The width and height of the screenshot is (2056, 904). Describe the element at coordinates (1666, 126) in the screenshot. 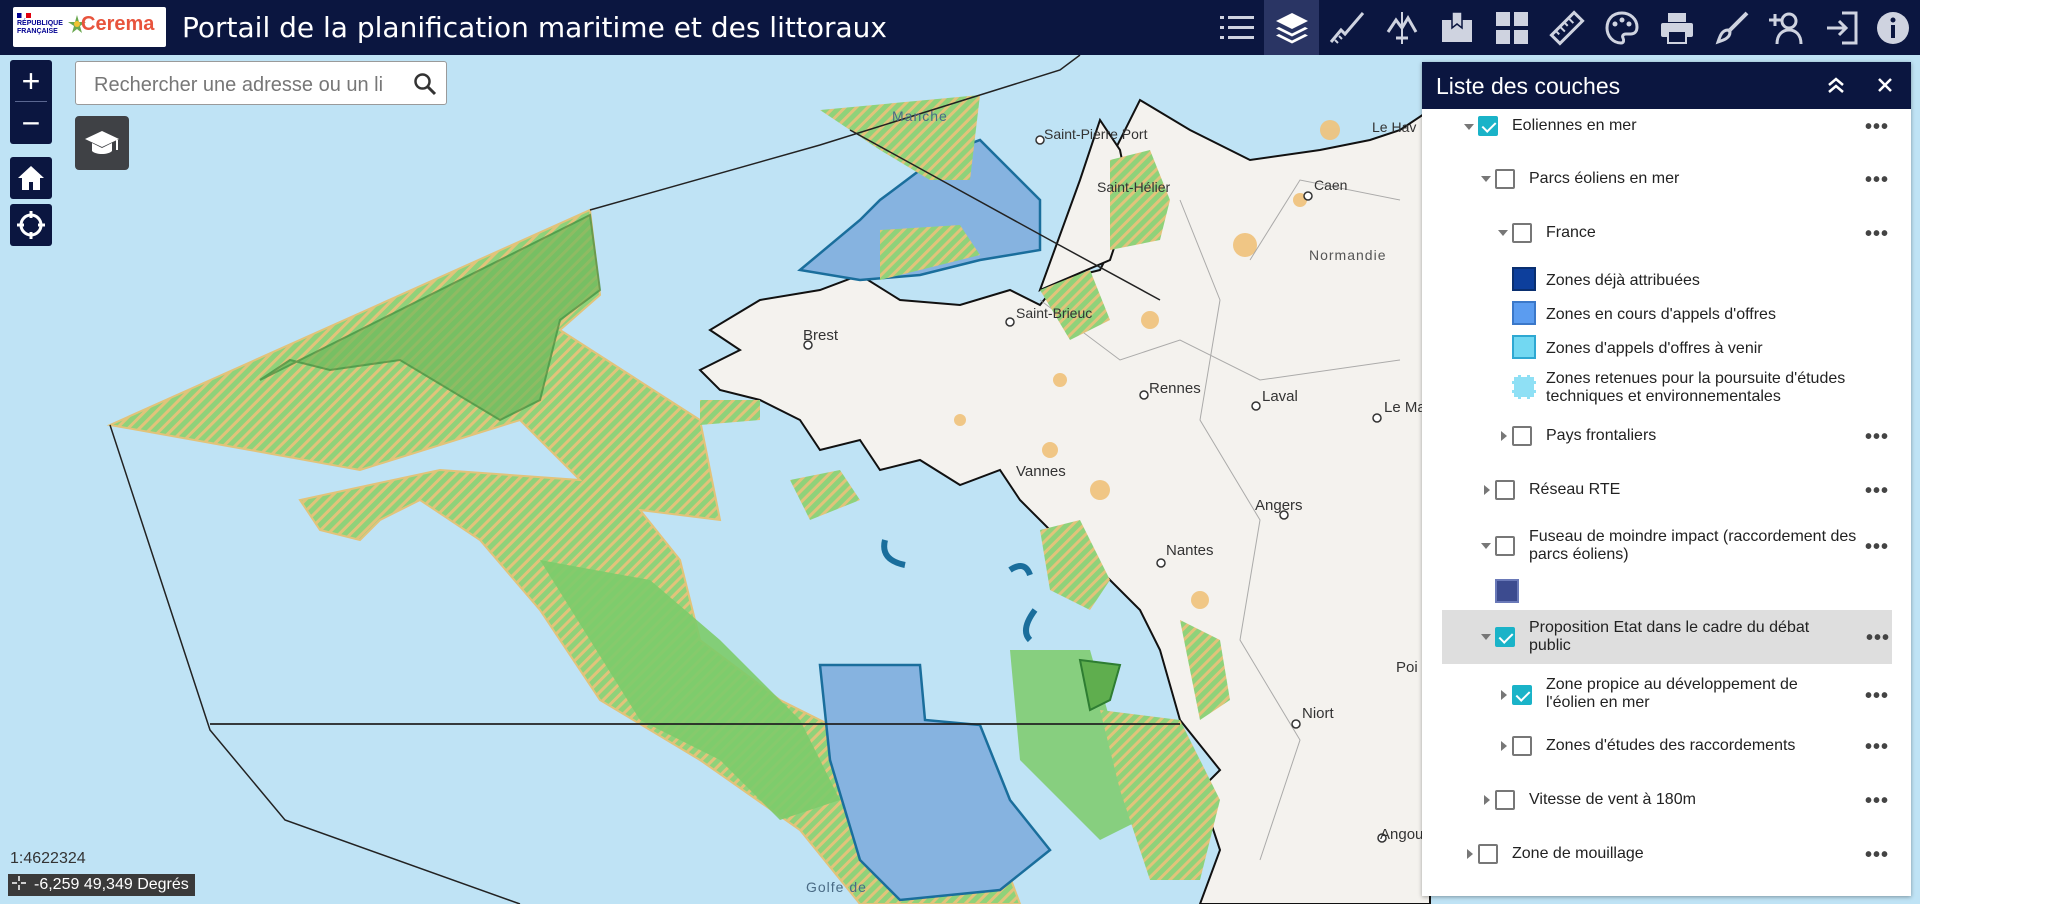

I see `layer-row-eoliennes: Eoliennes en mer •••` at that location.